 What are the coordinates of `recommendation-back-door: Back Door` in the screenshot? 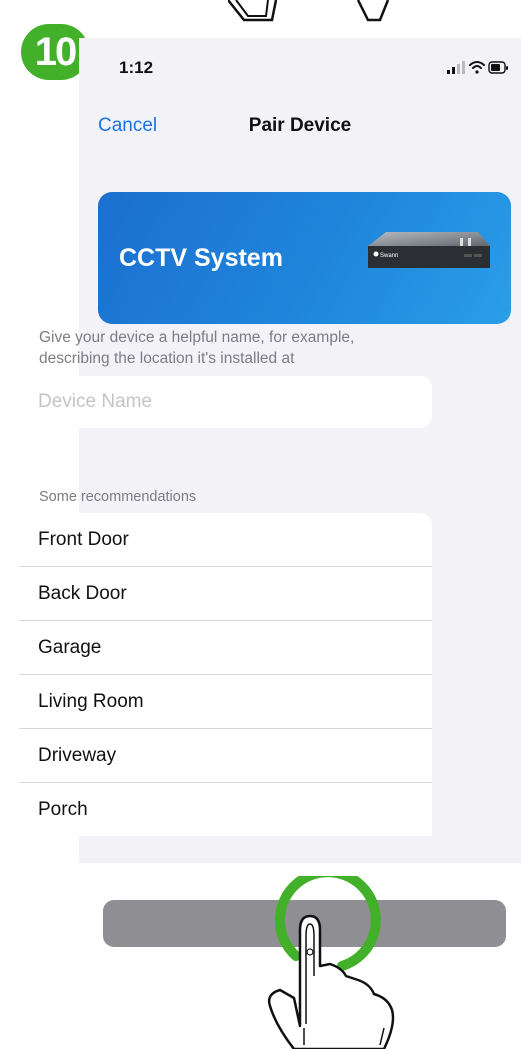 It's located at (225, 594).